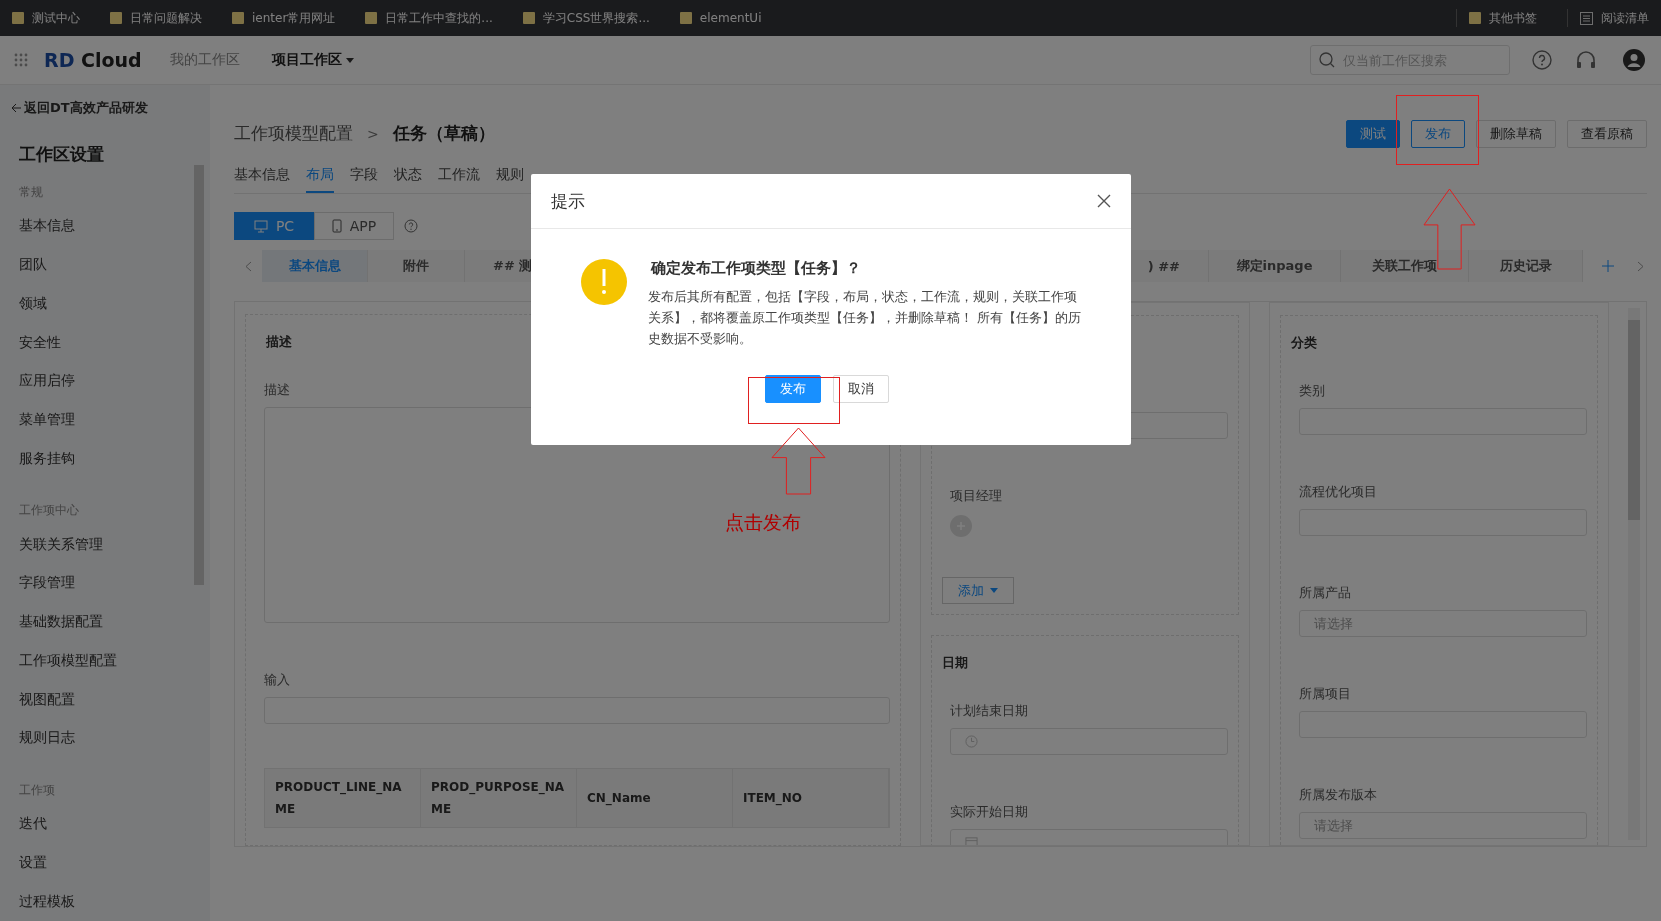 The width and height of the screenshot is (1661, 921). Describe the element at coordinates (1304, 343) in the screenshot. I see `section-title: 分类` at that location.